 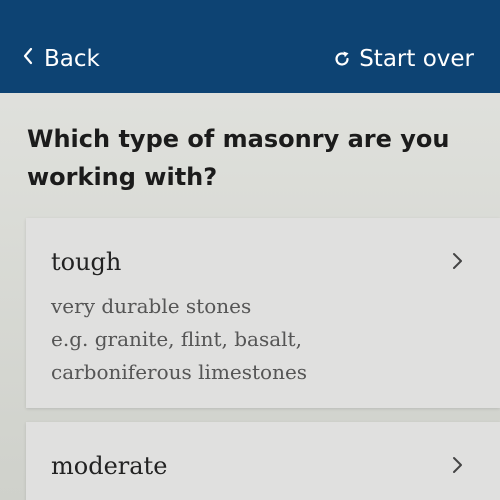 I want to click on option-title: tough, so click(x=86, y=262).